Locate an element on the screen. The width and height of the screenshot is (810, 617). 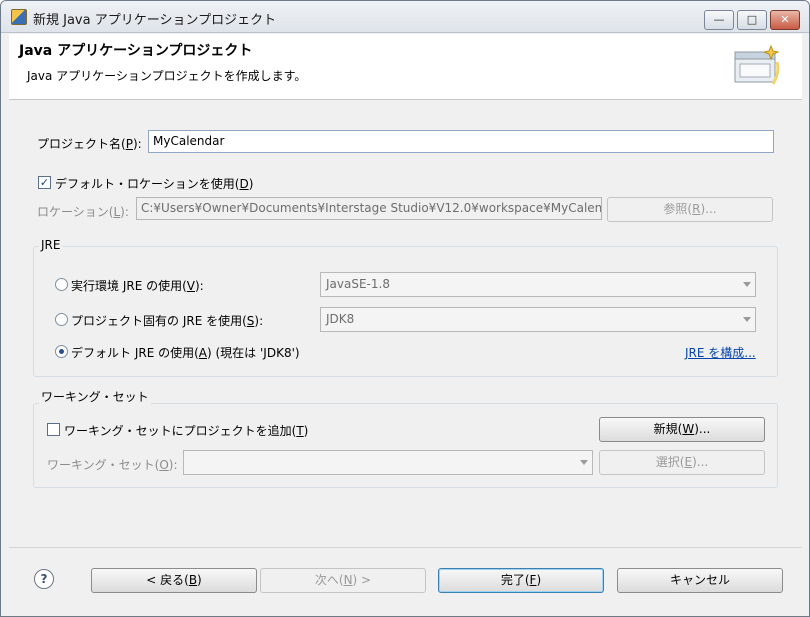
back-button: < 戻る(B) is located at coordinates (174, 580).